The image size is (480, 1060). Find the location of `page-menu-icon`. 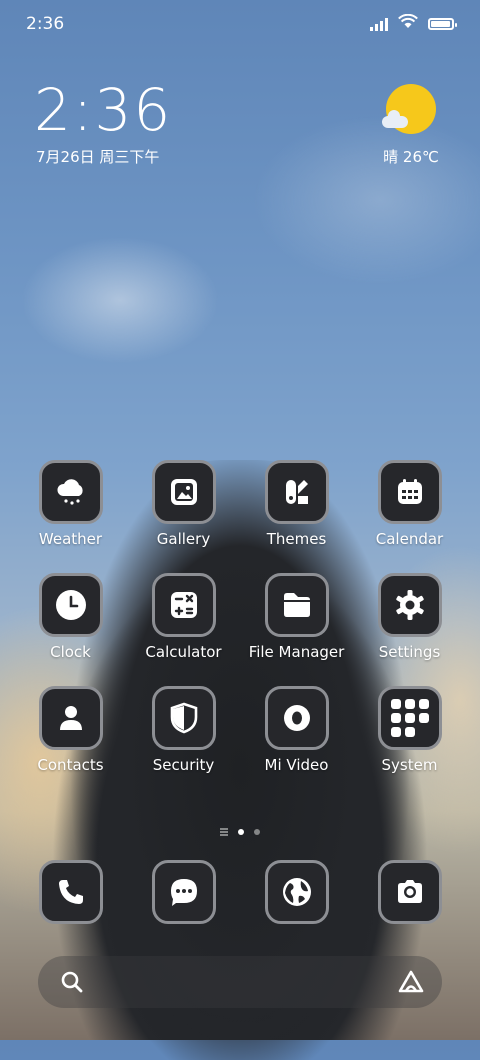

page-menu-icon is located at coordinates (224, 832).